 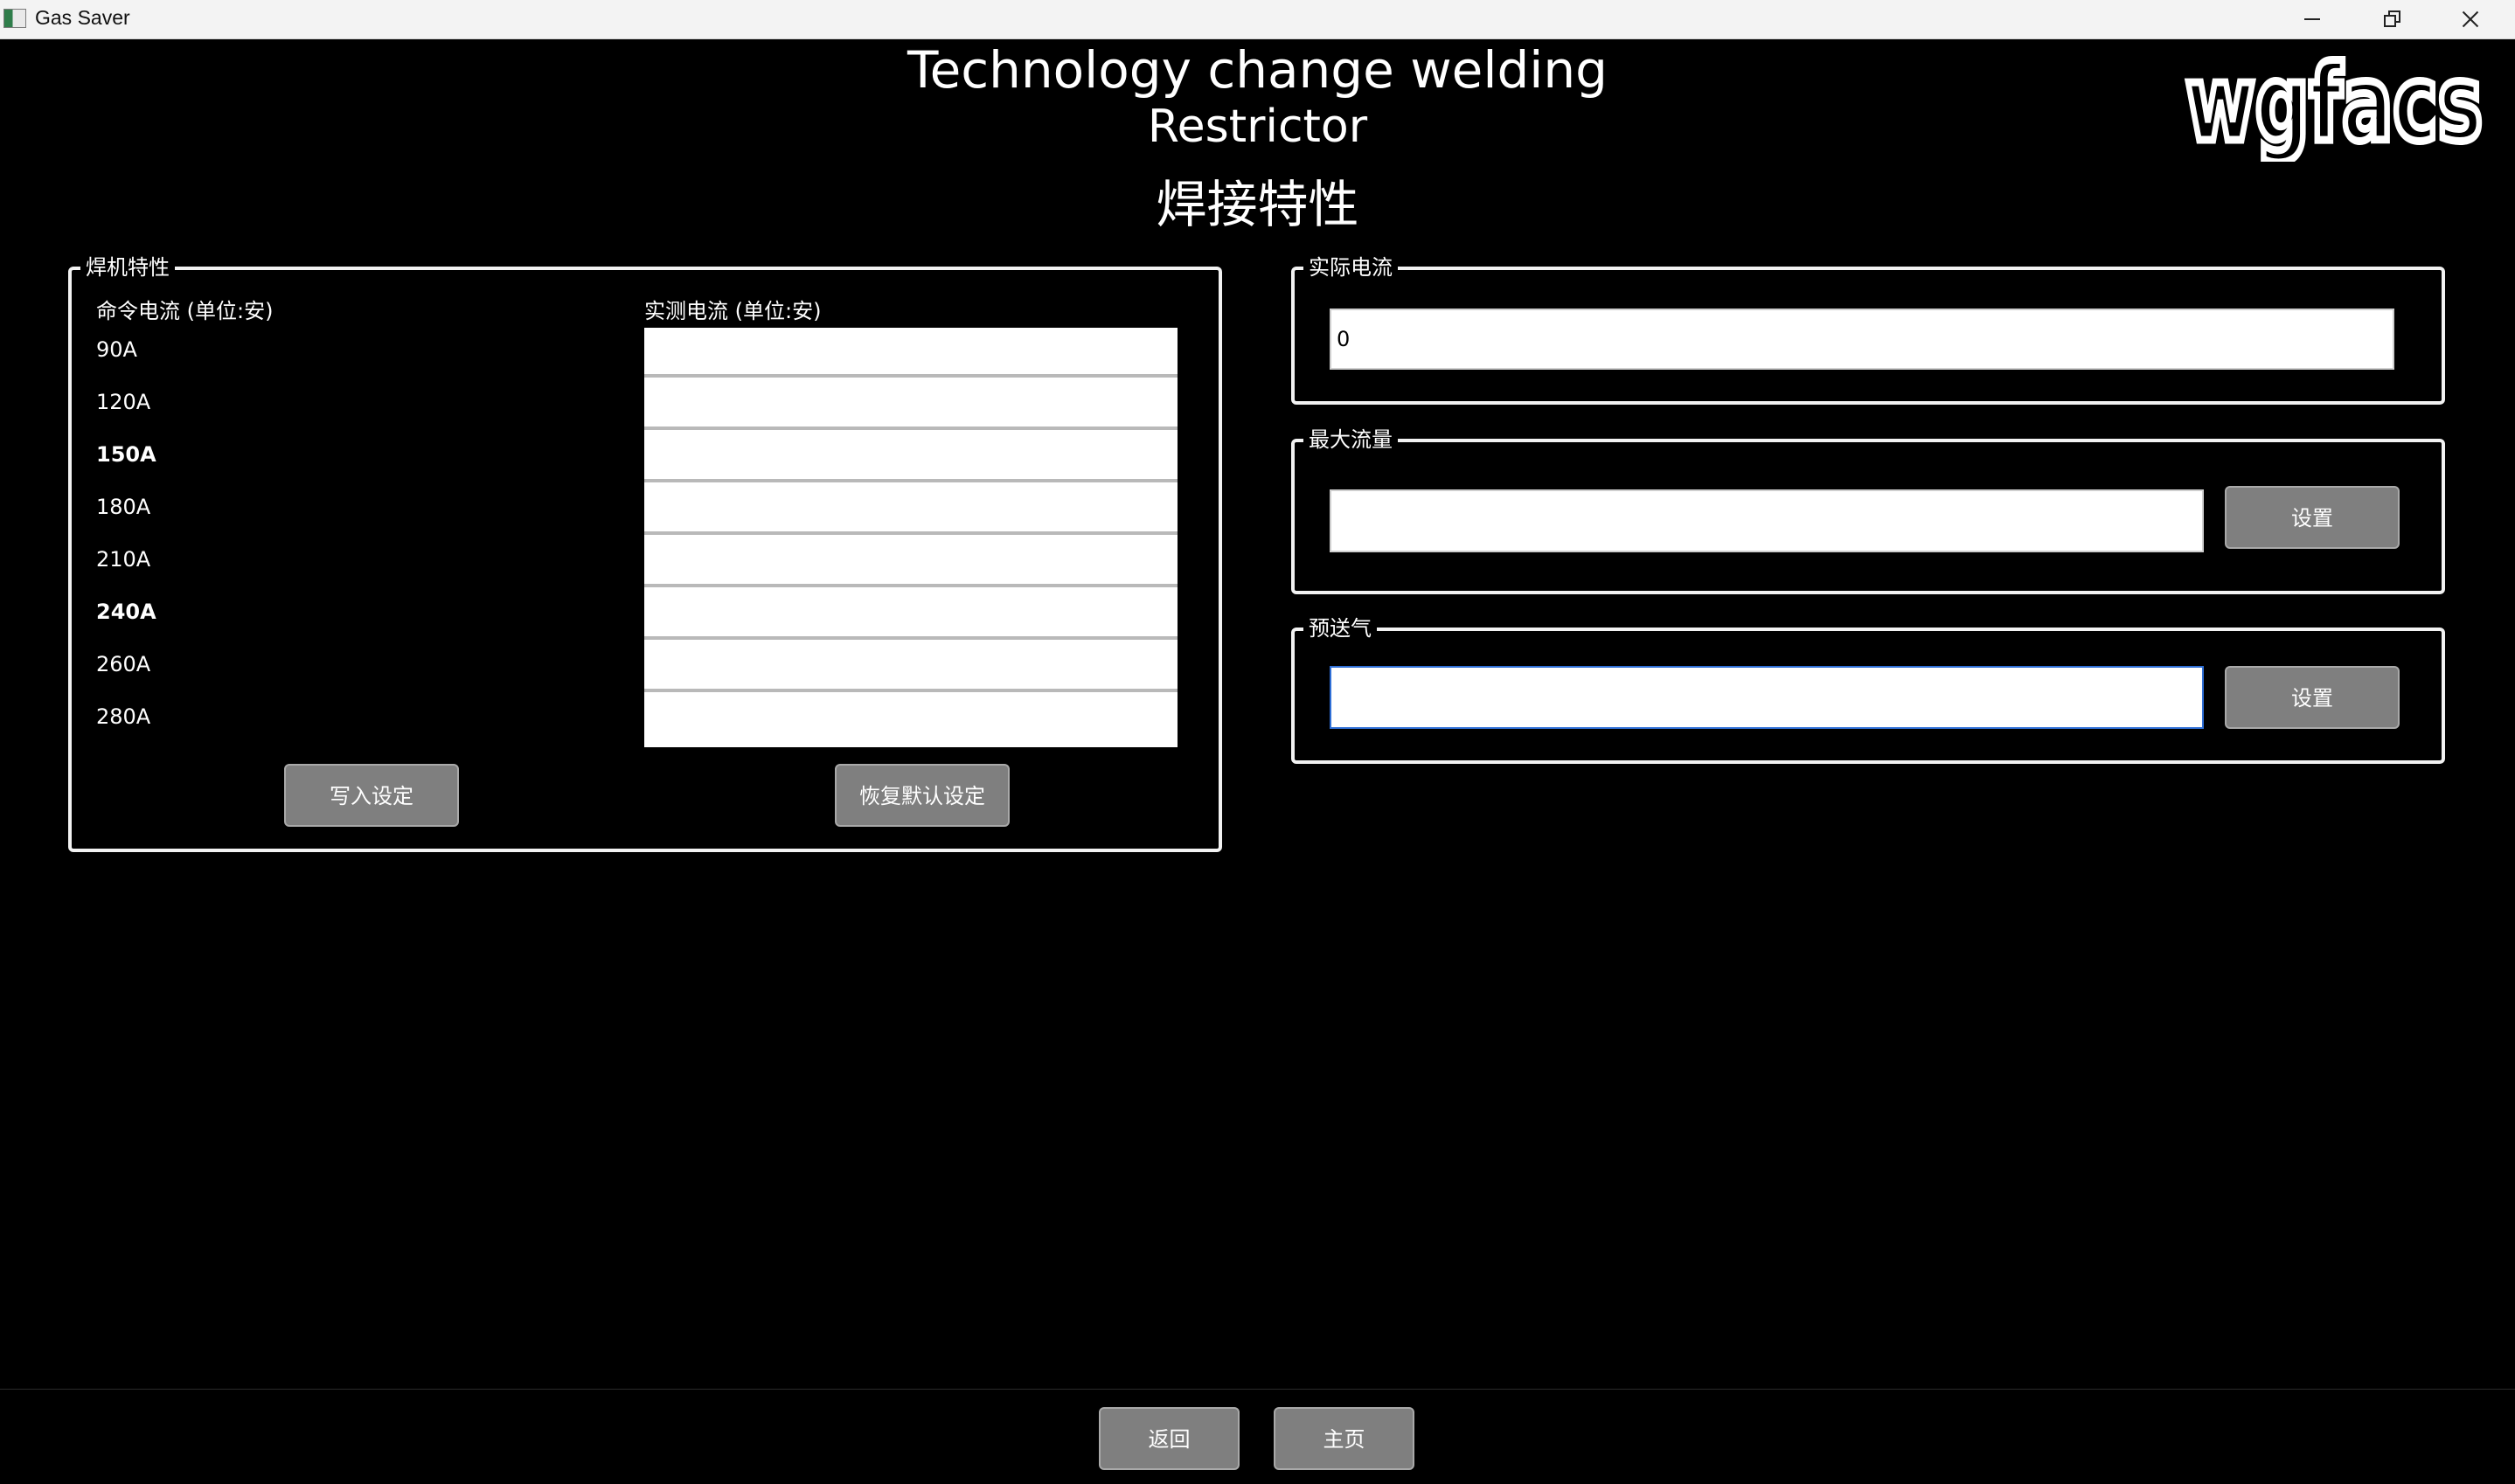 I want to click on minimize-button, so click(x=2313, y=19).